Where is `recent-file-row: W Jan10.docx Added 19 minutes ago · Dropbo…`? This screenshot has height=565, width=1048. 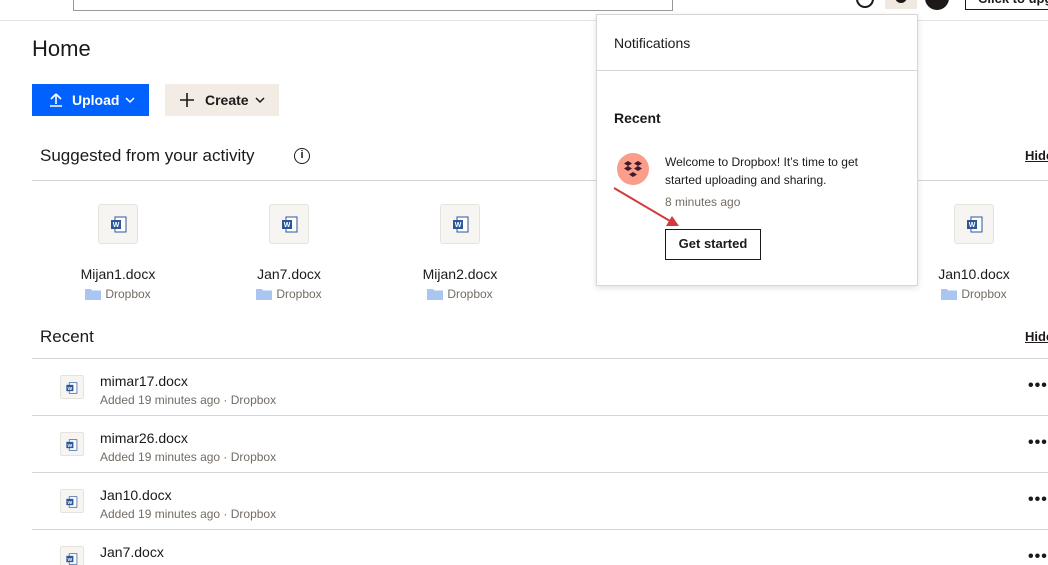 recent-file-row: W Jan10.docx Added 19 minutes ago · Dropbo… is located at coordinates (540, 501).